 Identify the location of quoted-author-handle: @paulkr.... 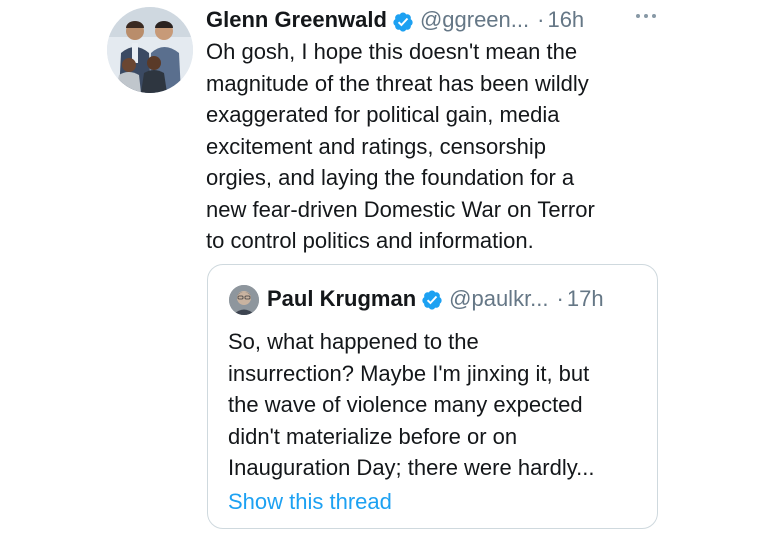
(498, 299).